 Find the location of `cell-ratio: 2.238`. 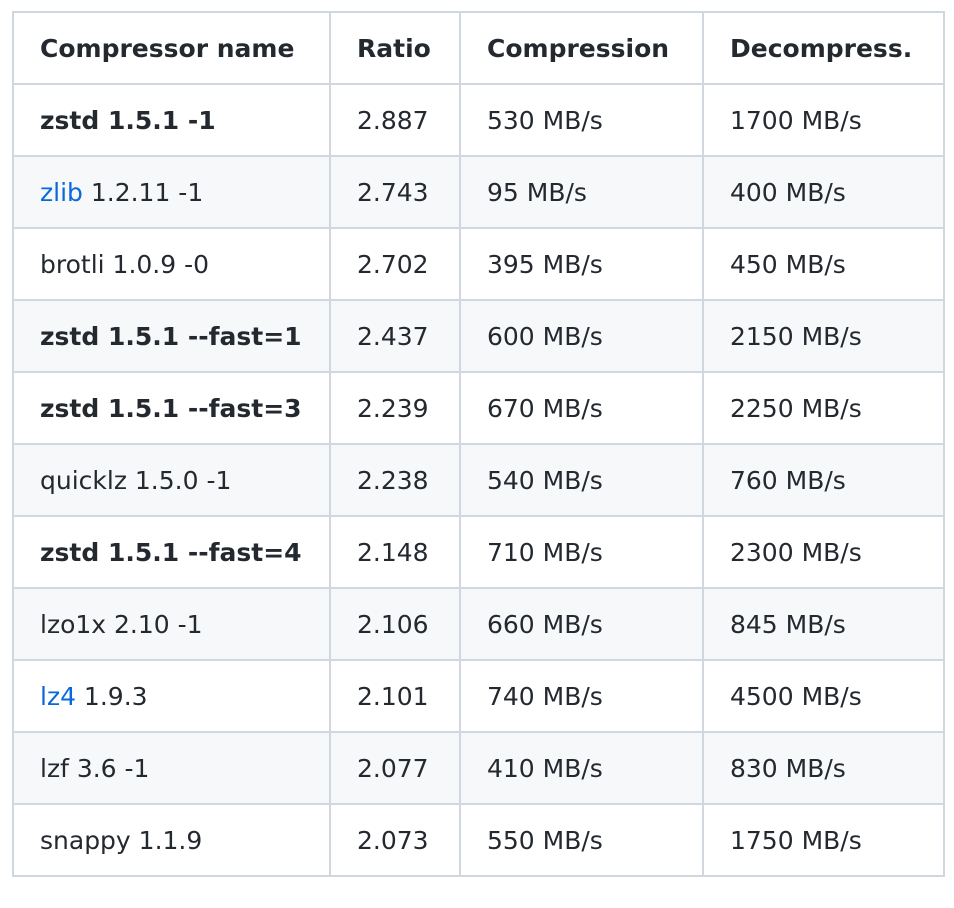

cell-ratio: 2.238 is located at coordinates (395, 480).